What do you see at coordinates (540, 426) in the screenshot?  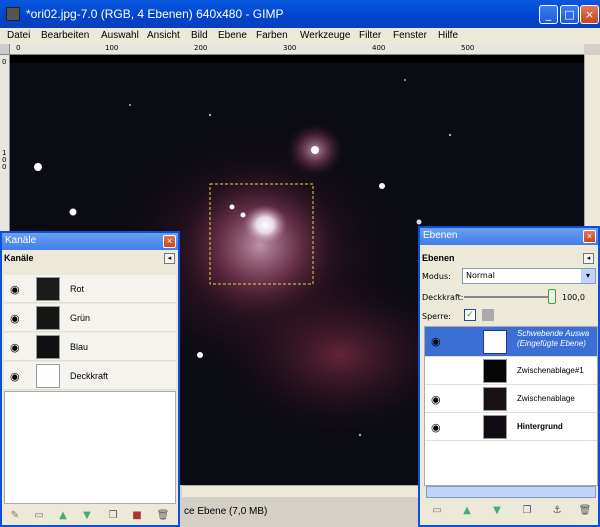 I see `layer-label: Hintergrund` at bounding box center [540, 426].